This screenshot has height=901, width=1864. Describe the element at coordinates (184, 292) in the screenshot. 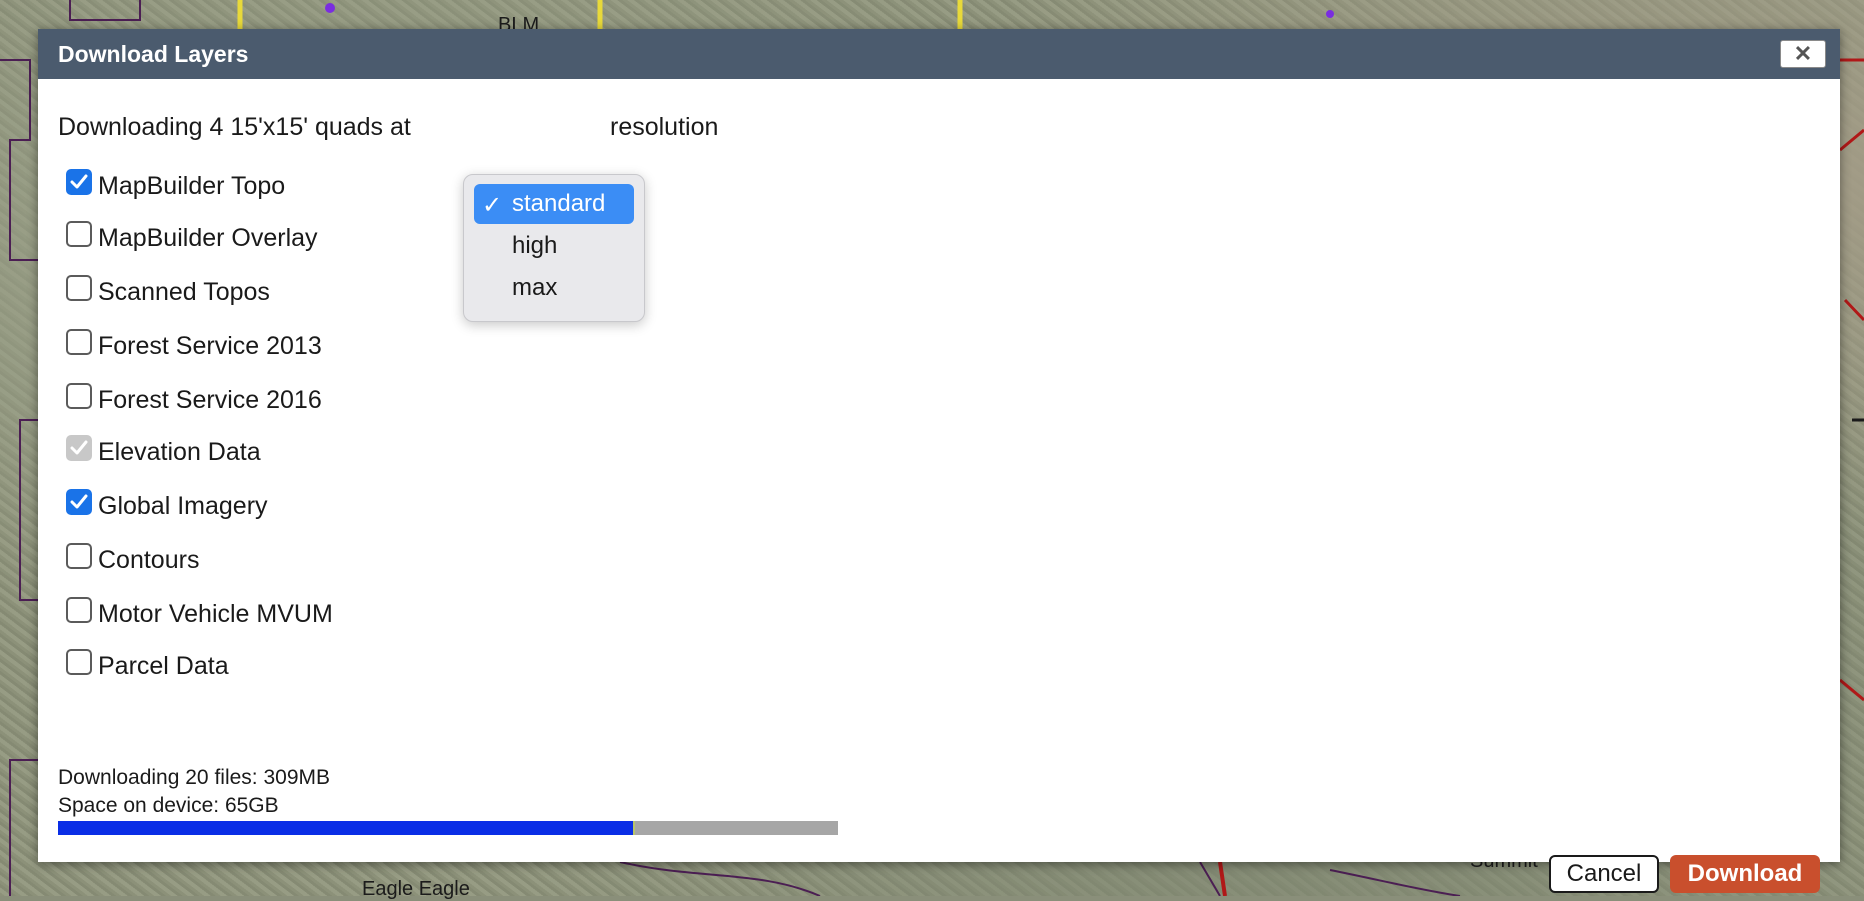

I see `layer-label: Scanned Topos` at that location.